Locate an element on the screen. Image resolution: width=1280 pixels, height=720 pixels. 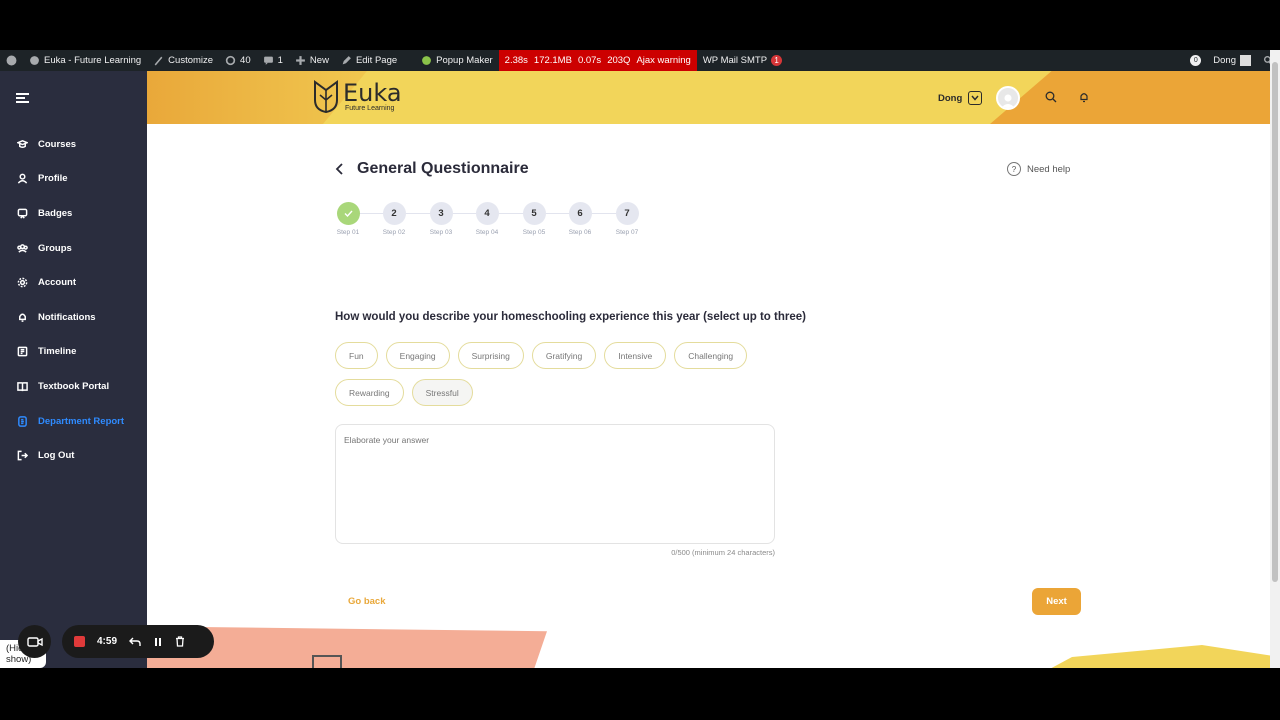
comment-icon is located at coordinates (268, 60).